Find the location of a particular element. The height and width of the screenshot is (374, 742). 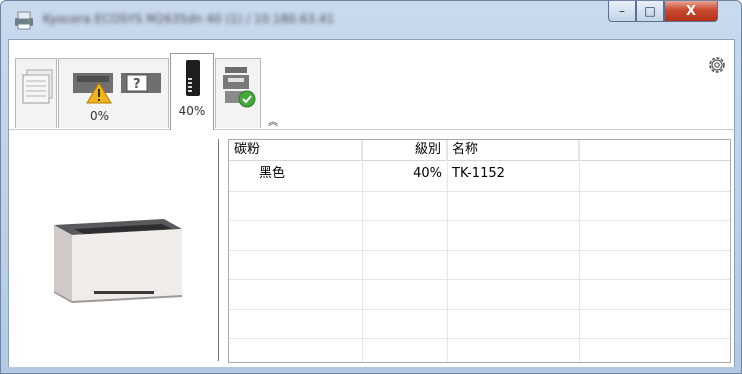

close-button: X is located at coordinates (691, 11).